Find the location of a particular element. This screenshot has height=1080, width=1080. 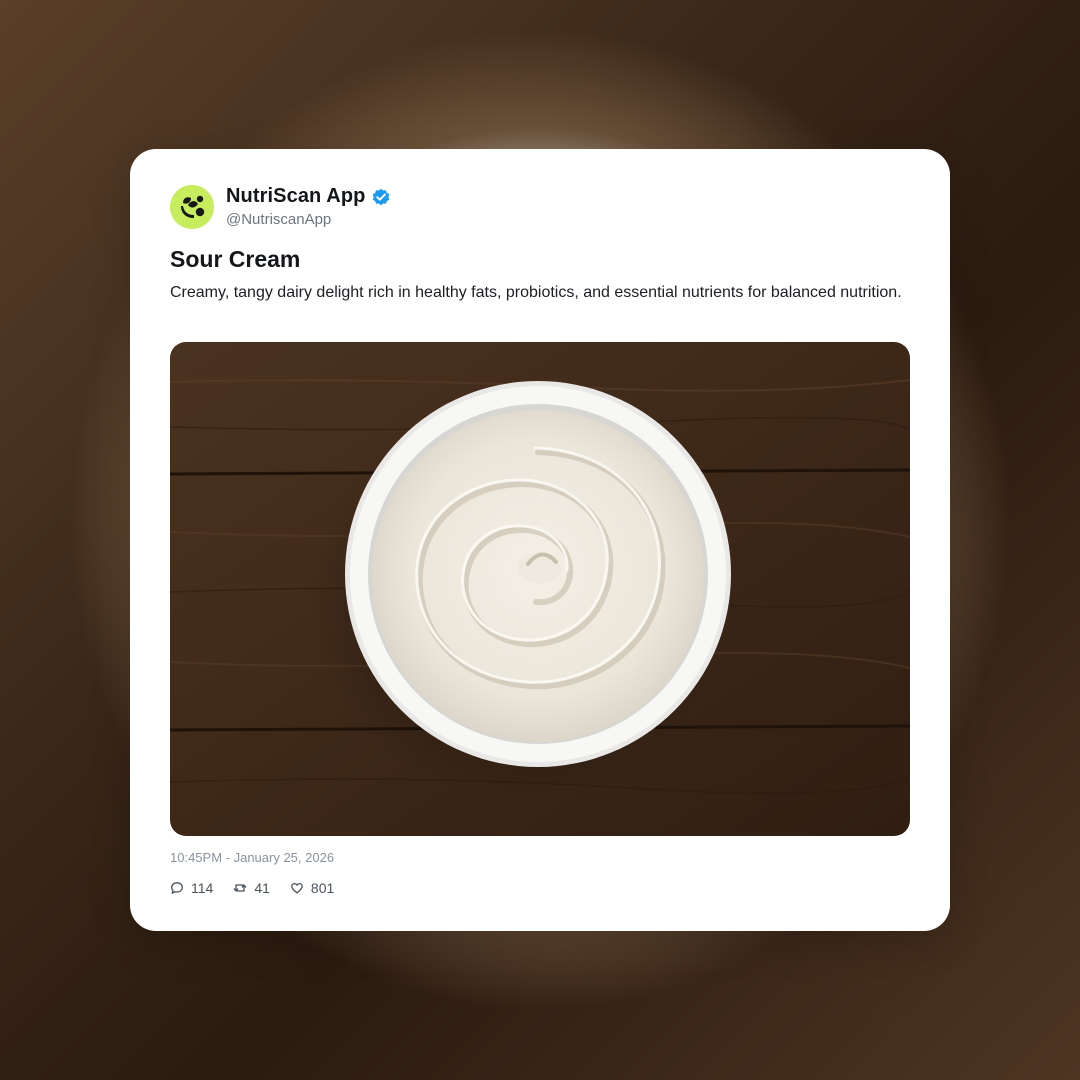

verified-badge-icon is located at coordinates (381, 197).